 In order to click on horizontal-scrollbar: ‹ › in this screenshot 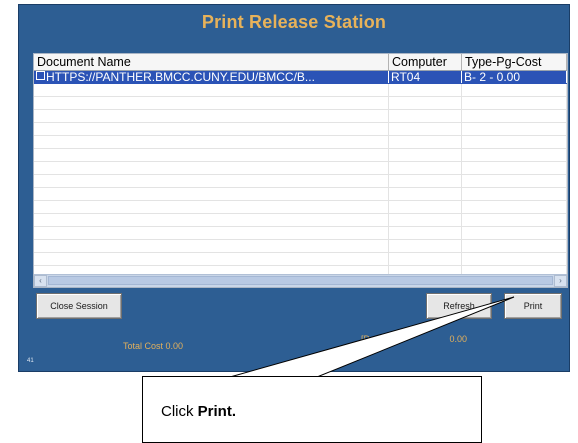, I will do `click(300, 280)`.